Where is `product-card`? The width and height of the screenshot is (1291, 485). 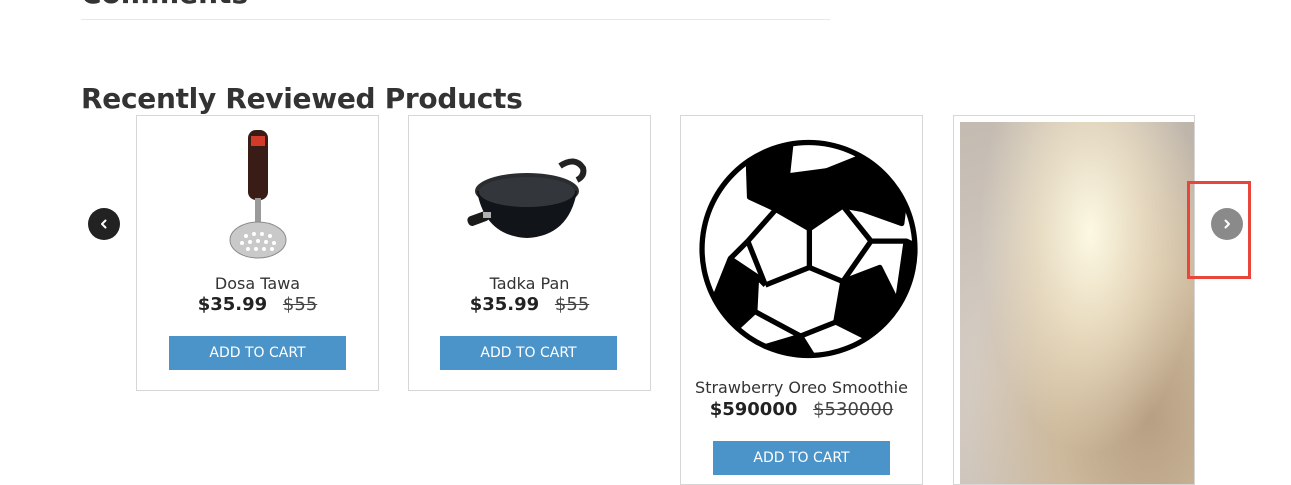
product-card is located at coordinates (1074, 300).